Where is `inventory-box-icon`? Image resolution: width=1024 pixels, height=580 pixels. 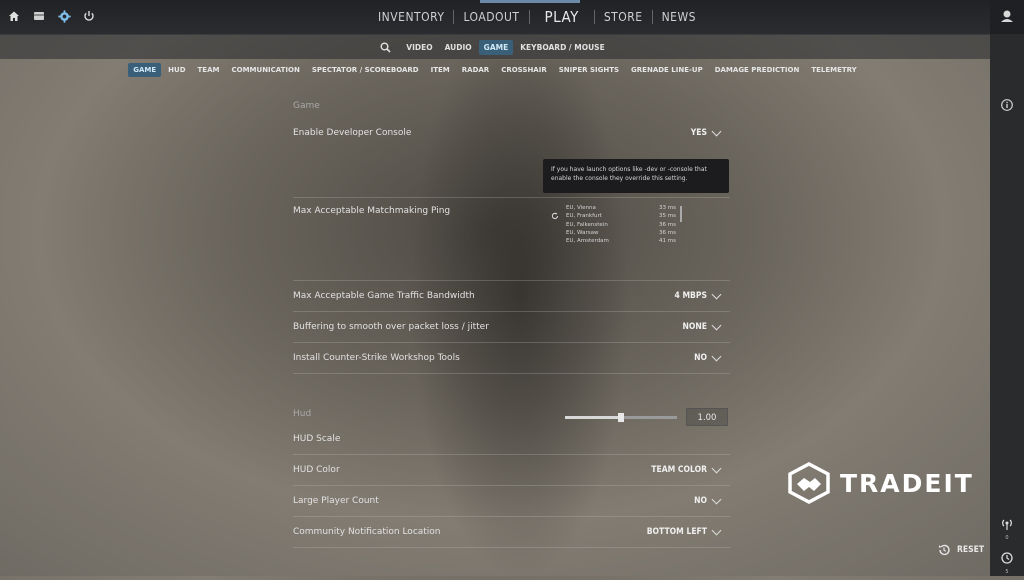
inventory-box-icon is located at coordinates (39, 16).